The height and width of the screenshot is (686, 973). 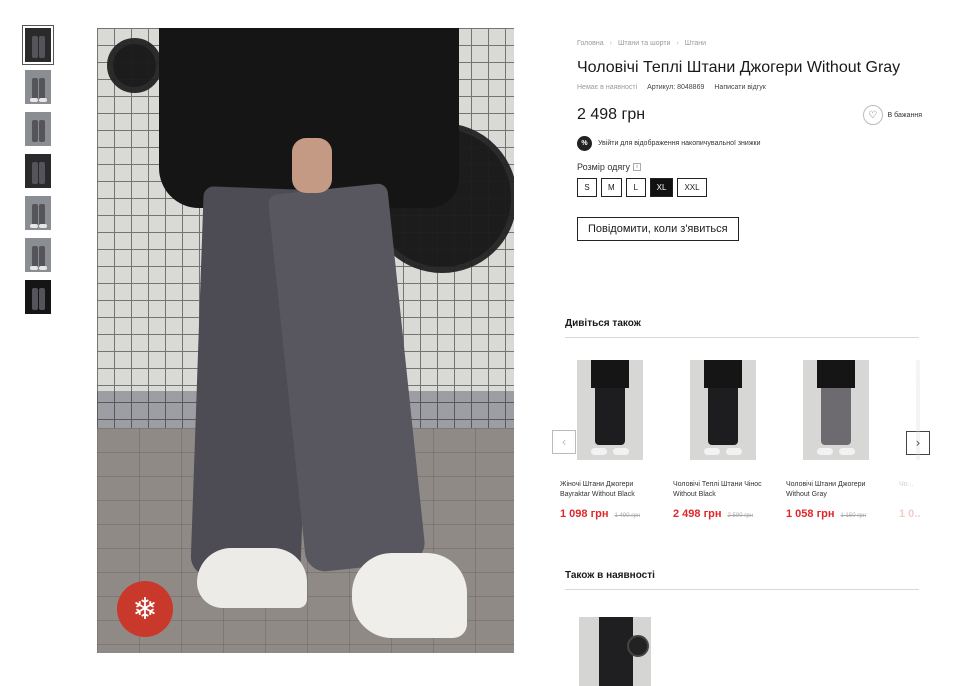 What do you see at coordinates (587, 187) in the screenshot?
I see `size-option-s: S` at bounding box center [587, 187].